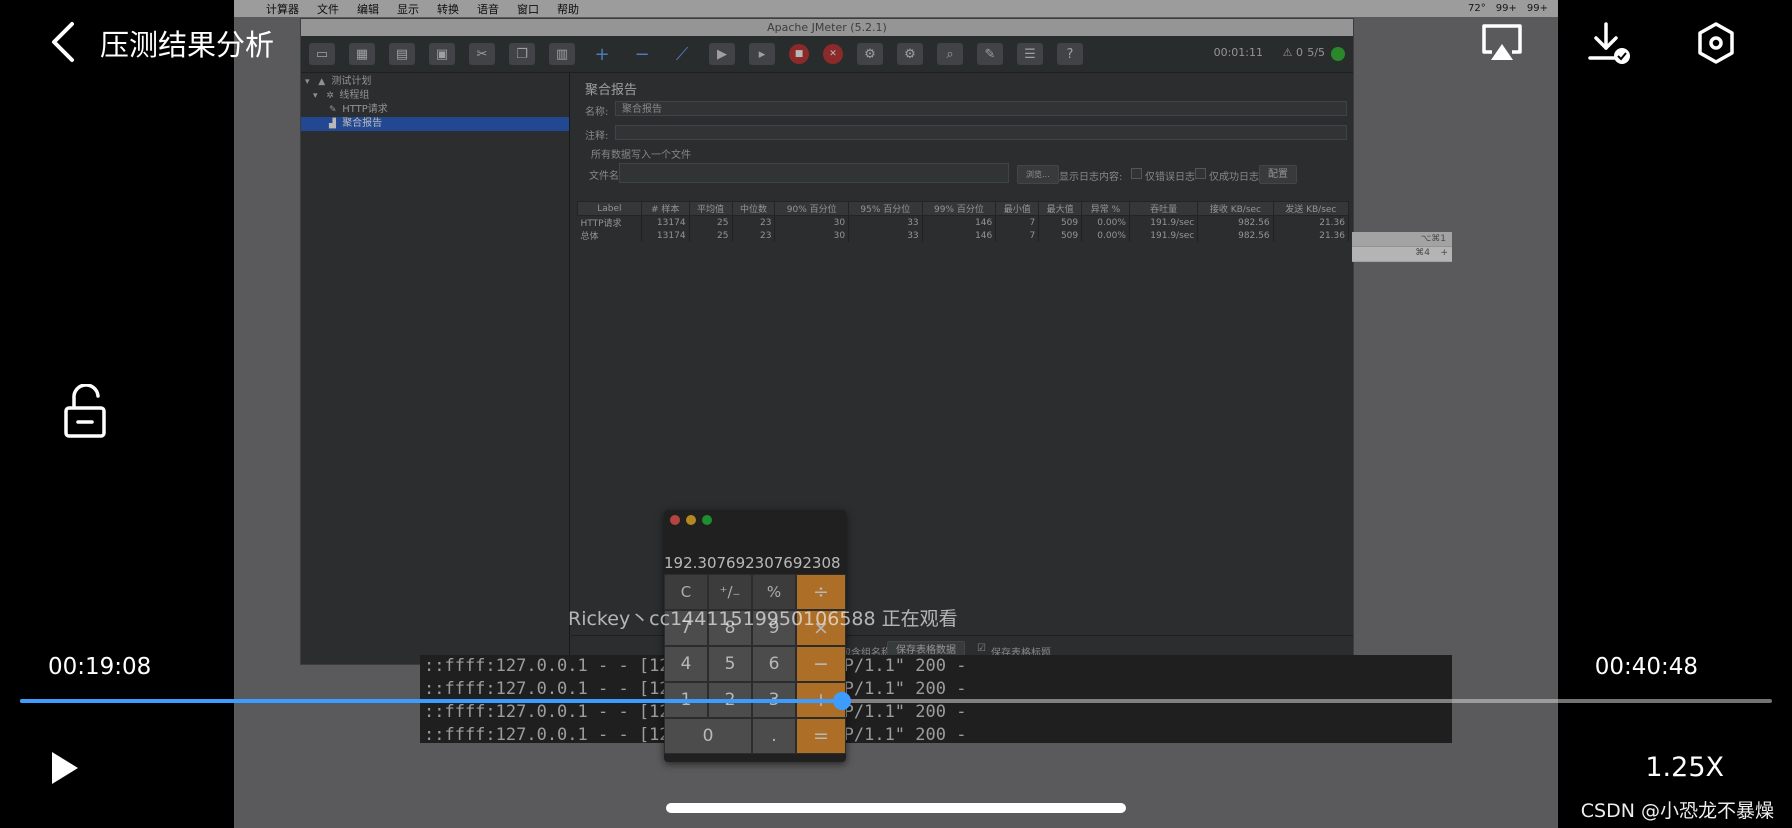 This screenshot has width=1792, height=828. Describe the element at coordinates (365, 109) in the screenshot. I see `tree-item-http-request-label: HTTP请求` at that location.